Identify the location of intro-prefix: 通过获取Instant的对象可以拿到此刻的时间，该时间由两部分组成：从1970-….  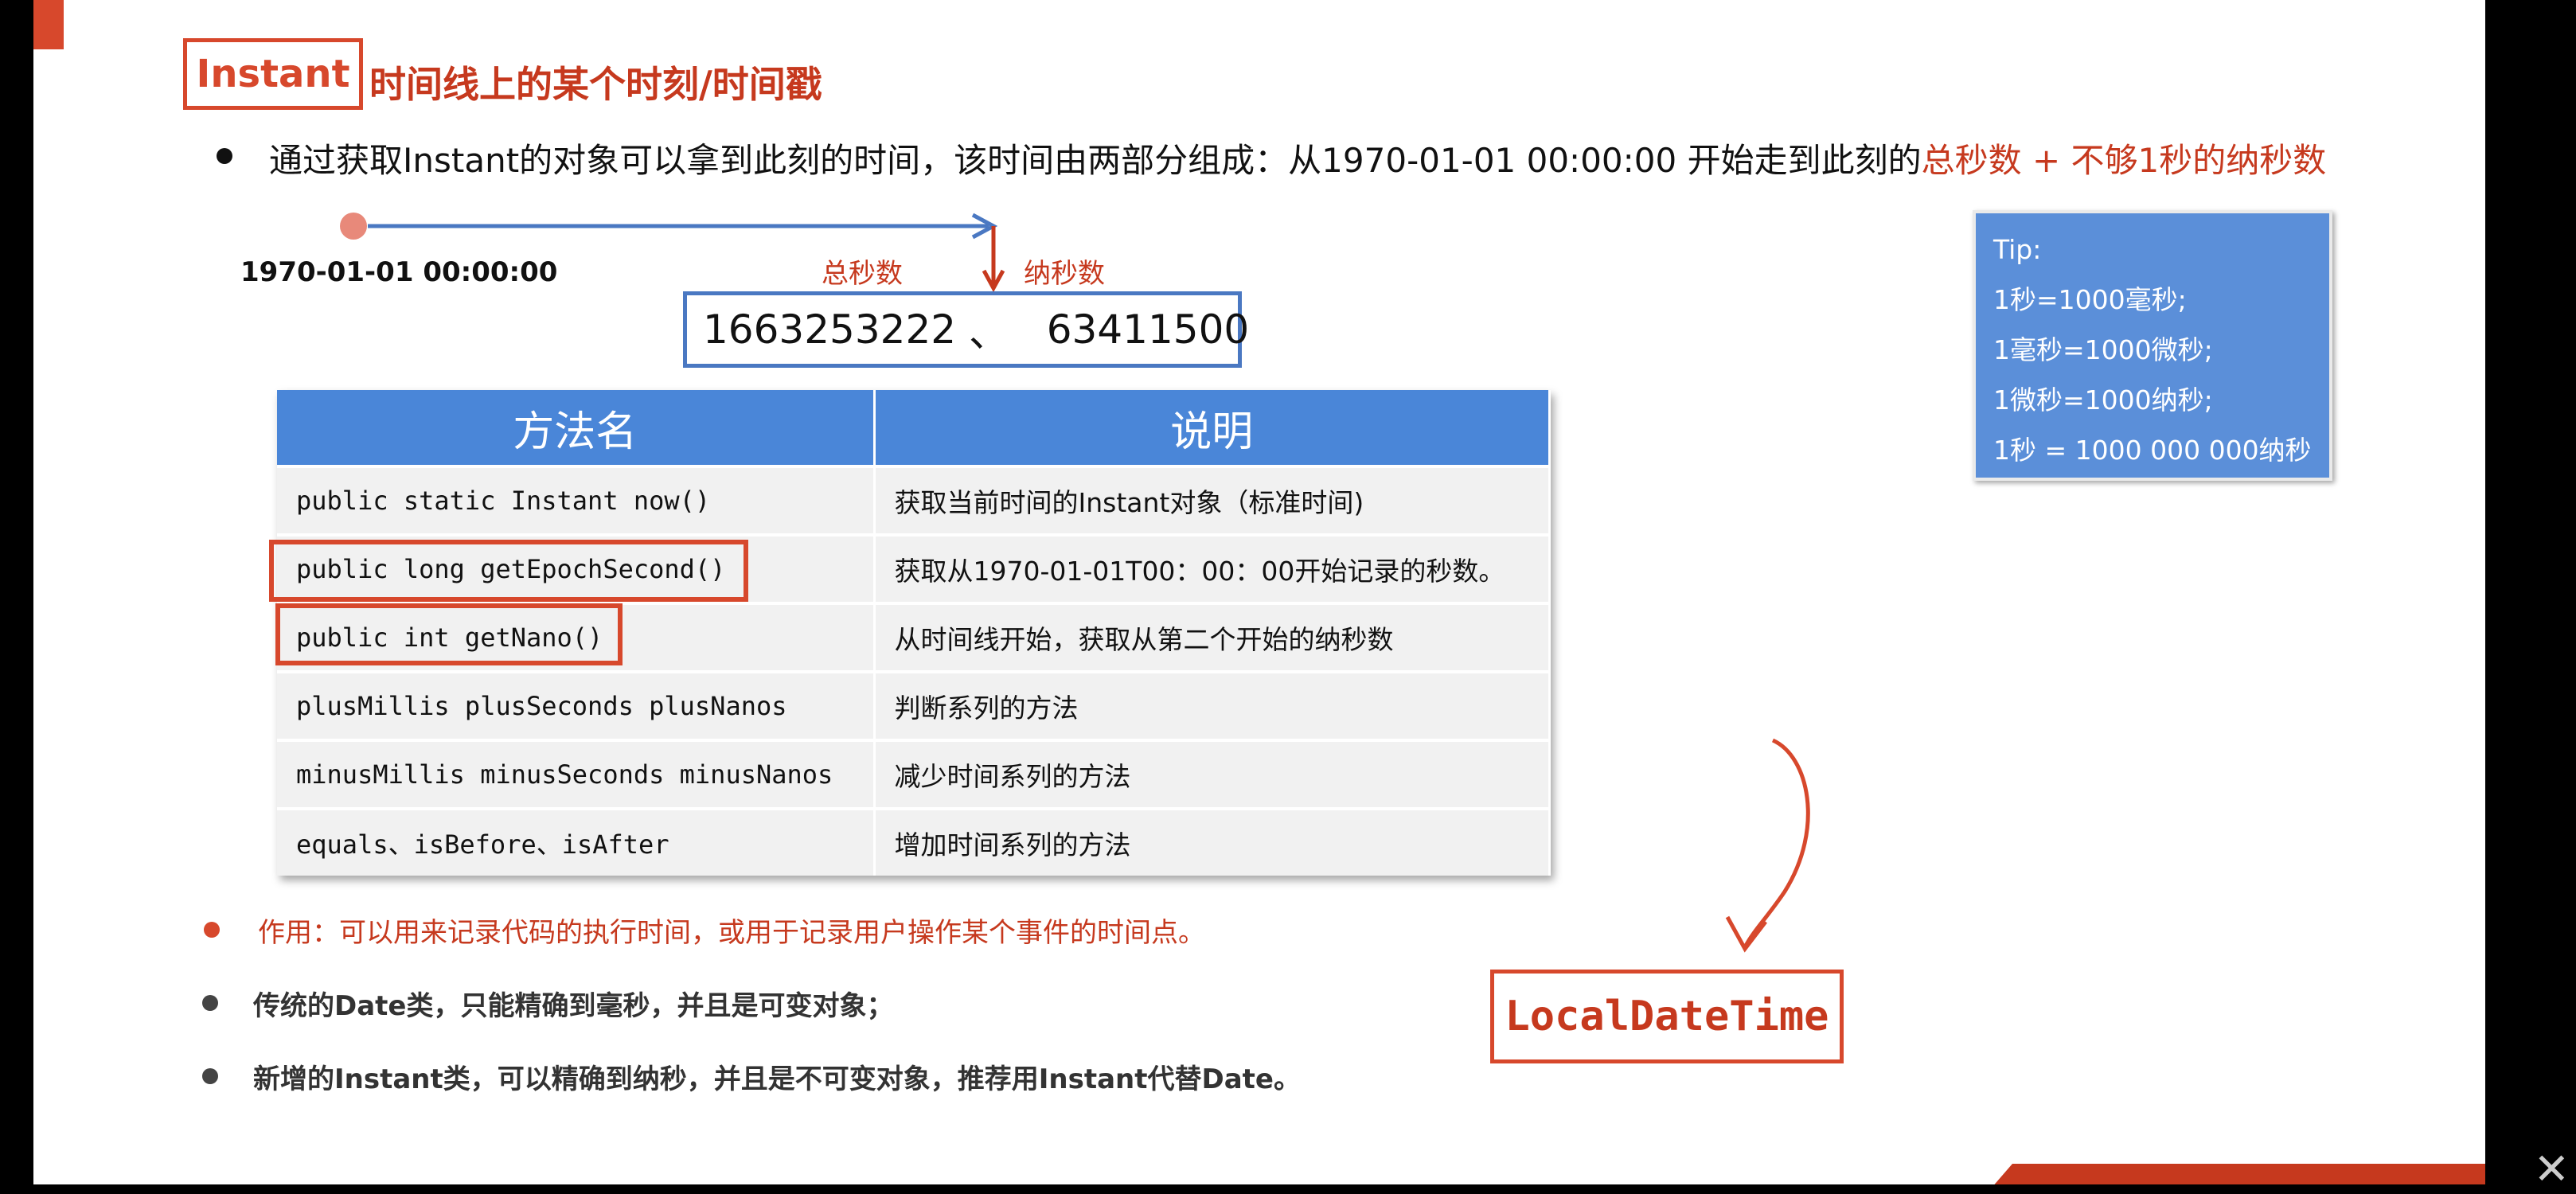
(1095, 161).